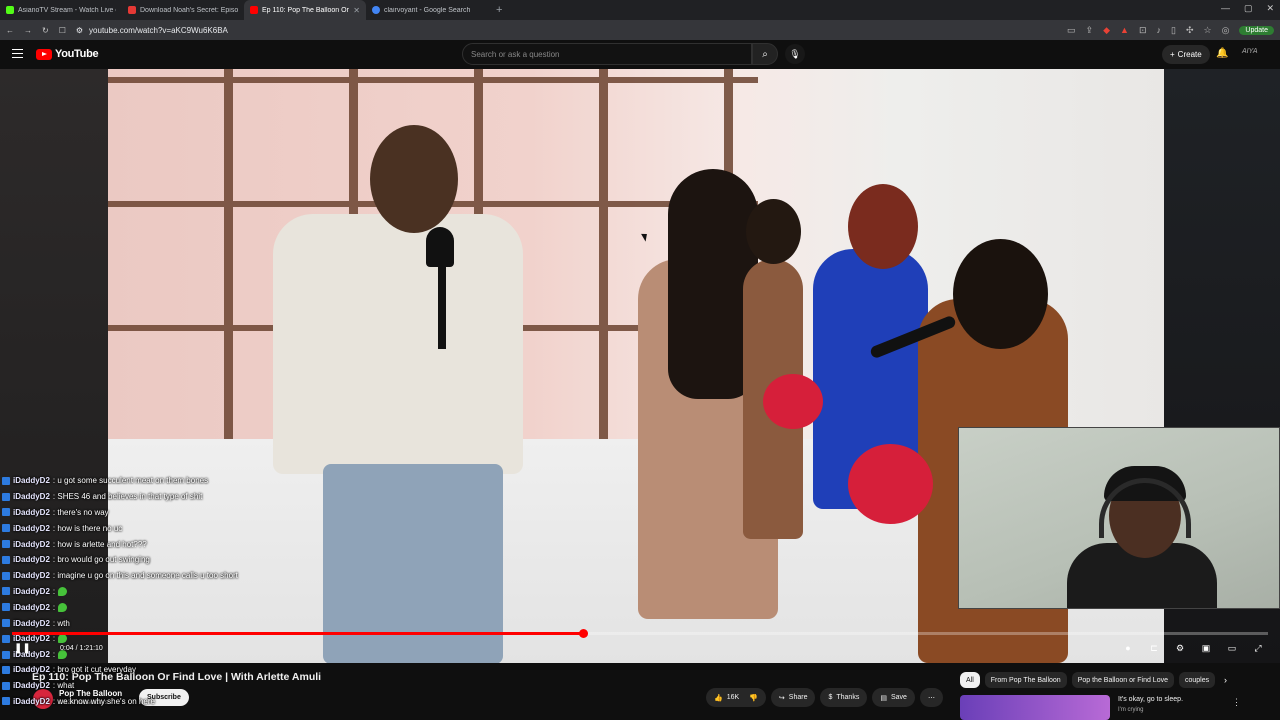 Image resolution: width=1280 pixels, height=720 pixels. What do you see at coordinates (1035, 707) in the screenshot?
I see `recommended-thumbnail` at bounding box center [1035, 707].